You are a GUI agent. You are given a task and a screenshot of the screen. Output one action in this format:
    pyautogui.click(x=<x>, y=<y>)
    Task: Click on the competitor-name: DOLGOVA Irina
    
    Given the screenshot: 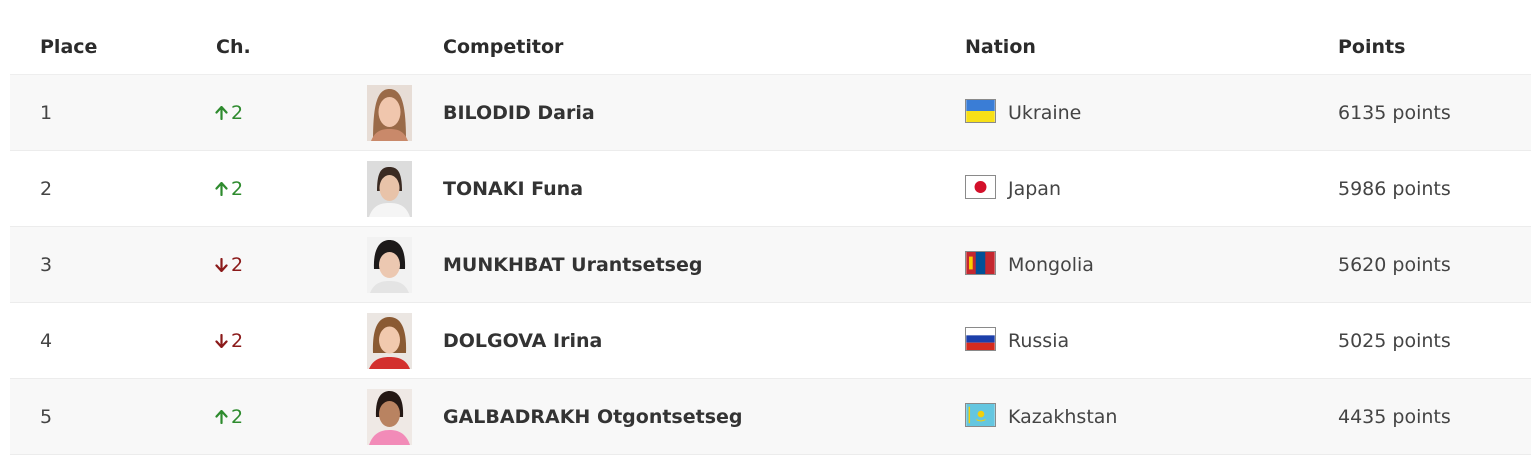 What is the action you would take?
    pyautogui.click(x=522, y=340)
    